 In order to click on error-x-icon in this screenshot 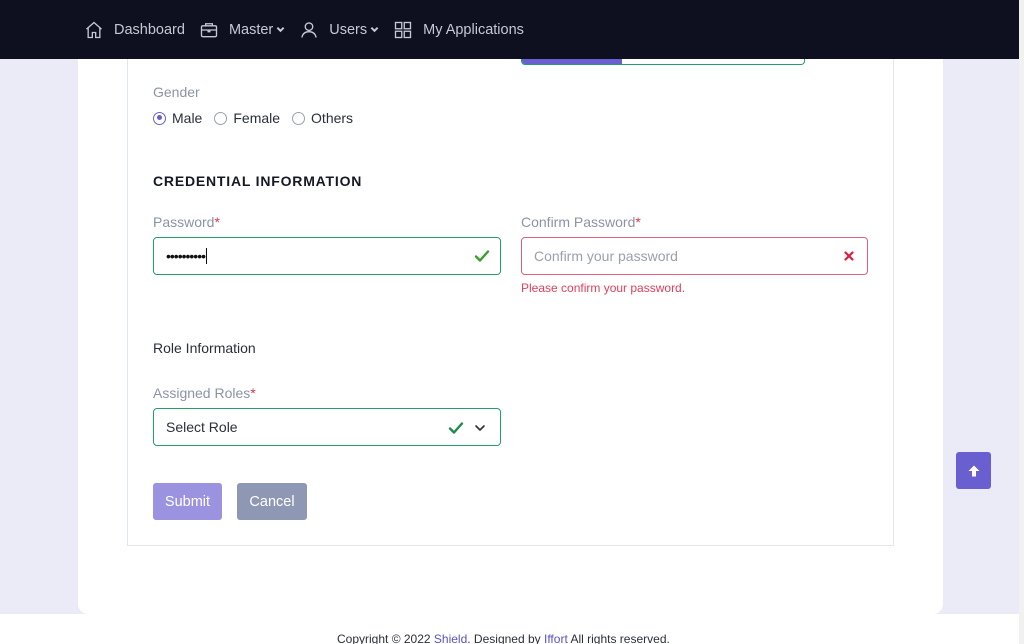, I will do `click(849, 256)`.